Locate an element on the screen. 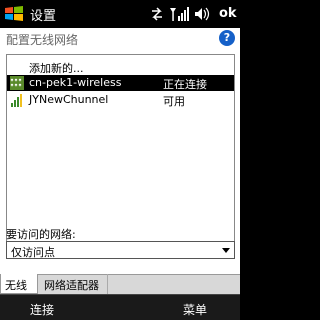 This screenshot has width=320, height=320. connectivity-arrows-icon is located at coordinates (157, 14).